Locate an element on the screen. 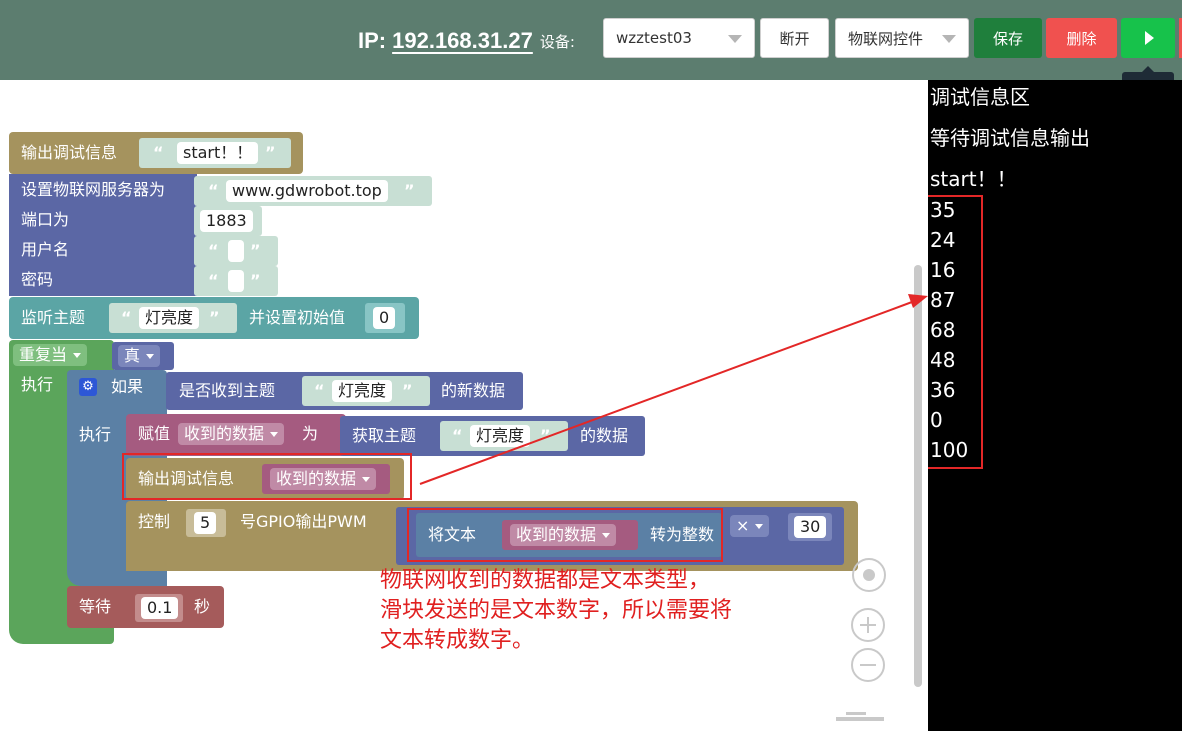  ip-label: IP: is located at coordinates (372, 40).